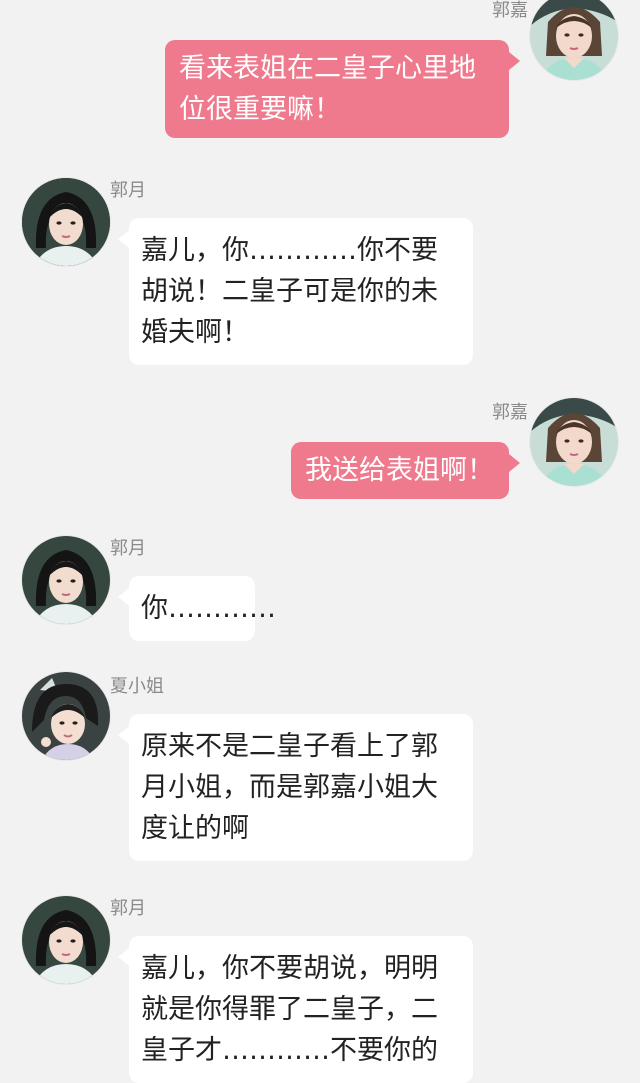 The height and width of the screenshot is (1083, 640). Describe the element at coordinates (301, 291) in the screenshot. I see `message-bubble: 嘉儿，你…………你不要胡说！二皇子可是你的未婚夫啊！` at that location.